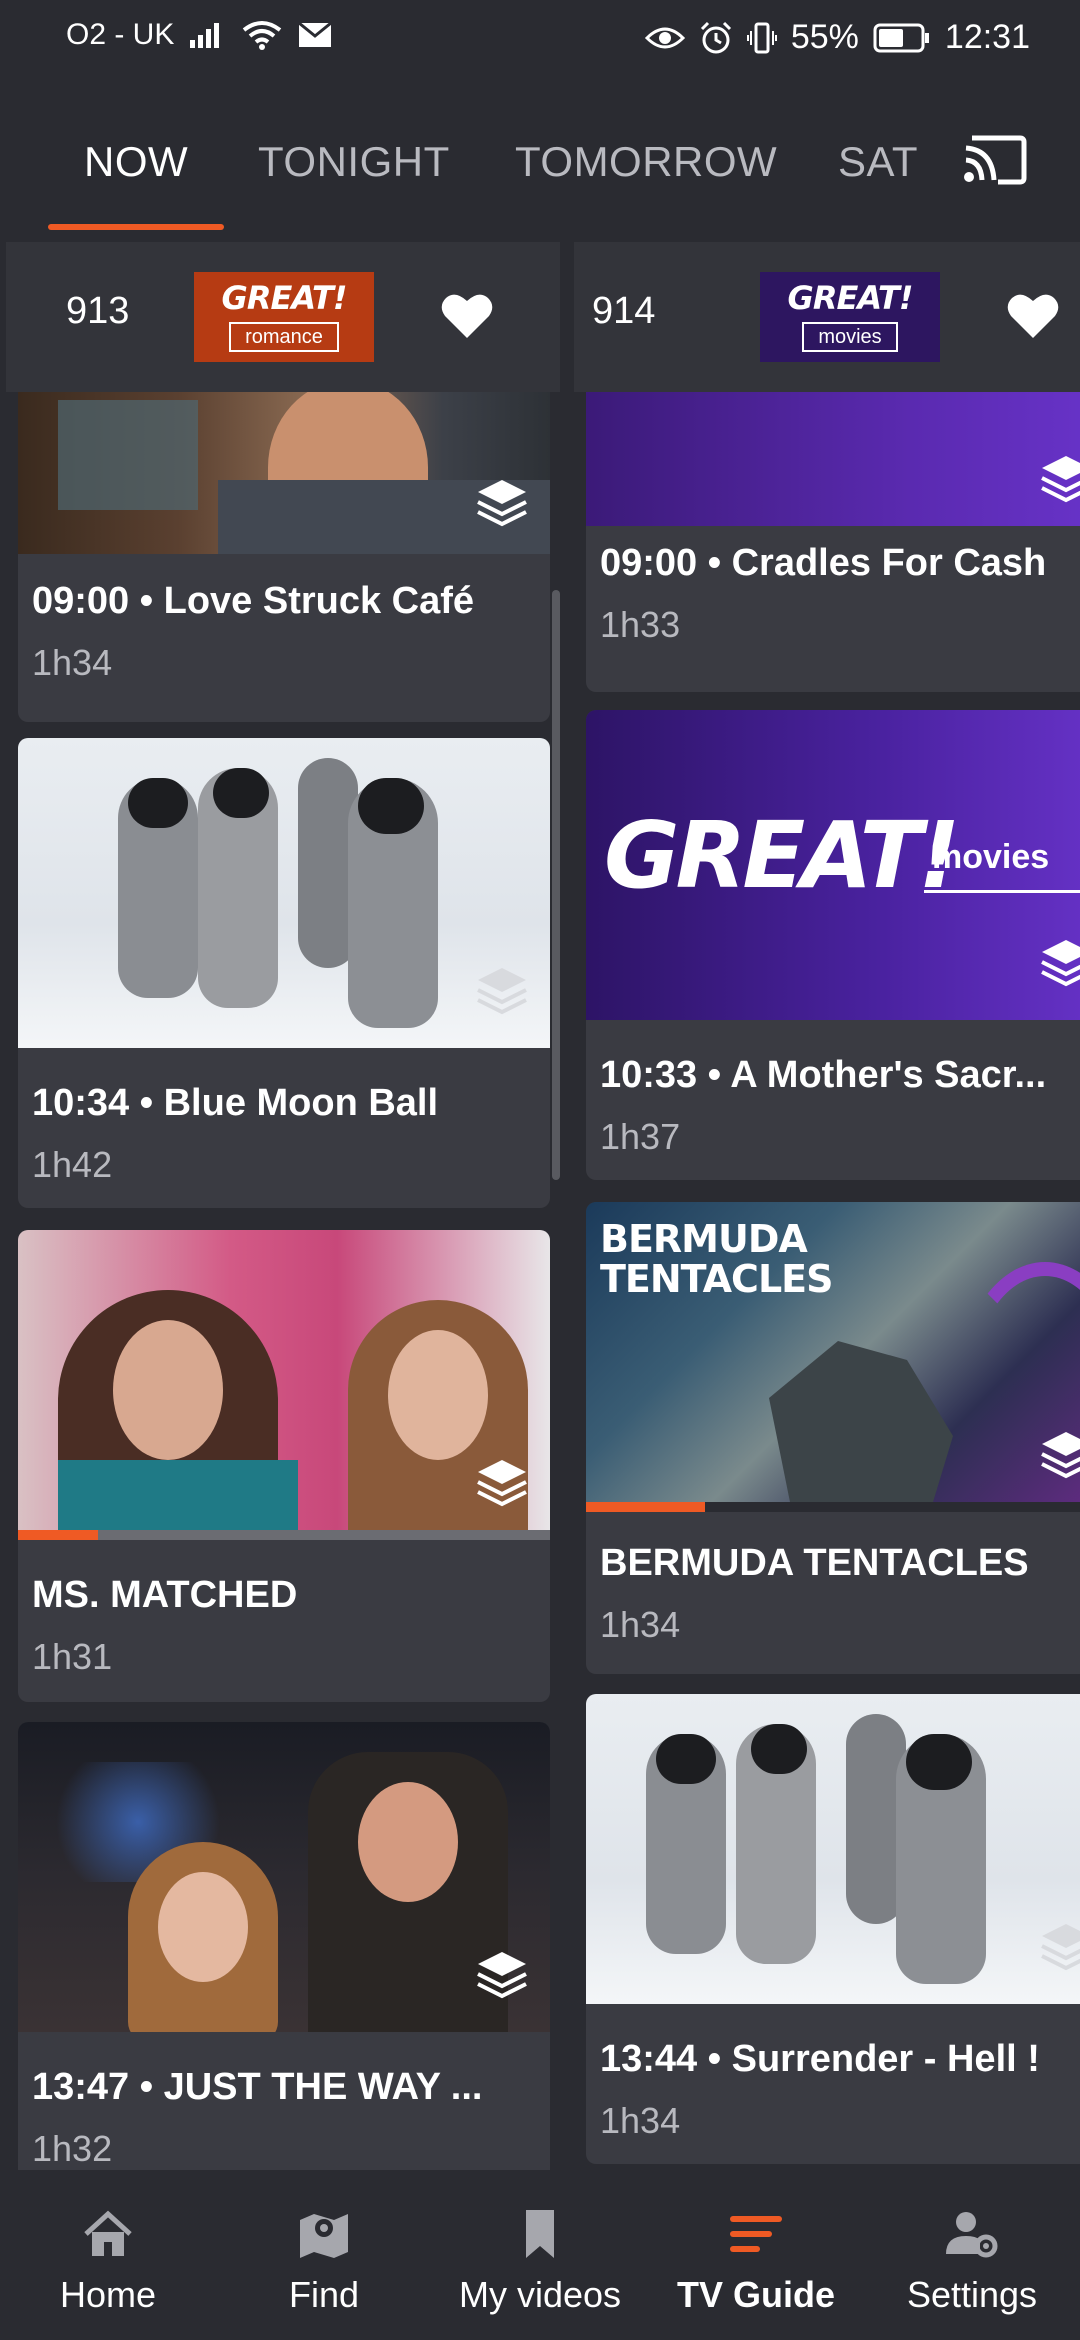  Describe the element at coordinates (995, 158) in the screenshot. I see `cast-icon` at that location.